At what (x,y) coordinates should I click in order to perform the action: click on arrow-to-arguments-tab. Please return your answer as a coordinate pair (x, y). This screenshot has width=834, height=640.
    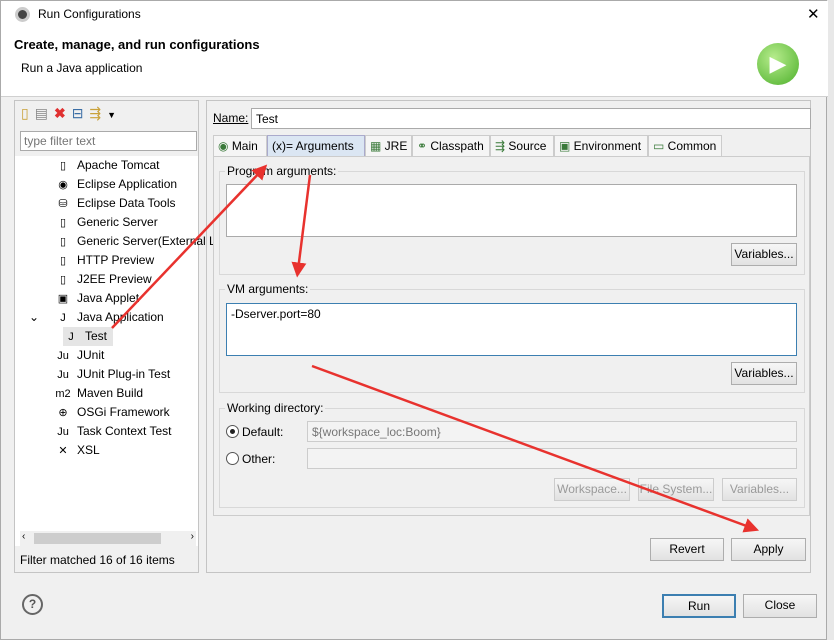
    Looking at the image, I should click on (189, 246).